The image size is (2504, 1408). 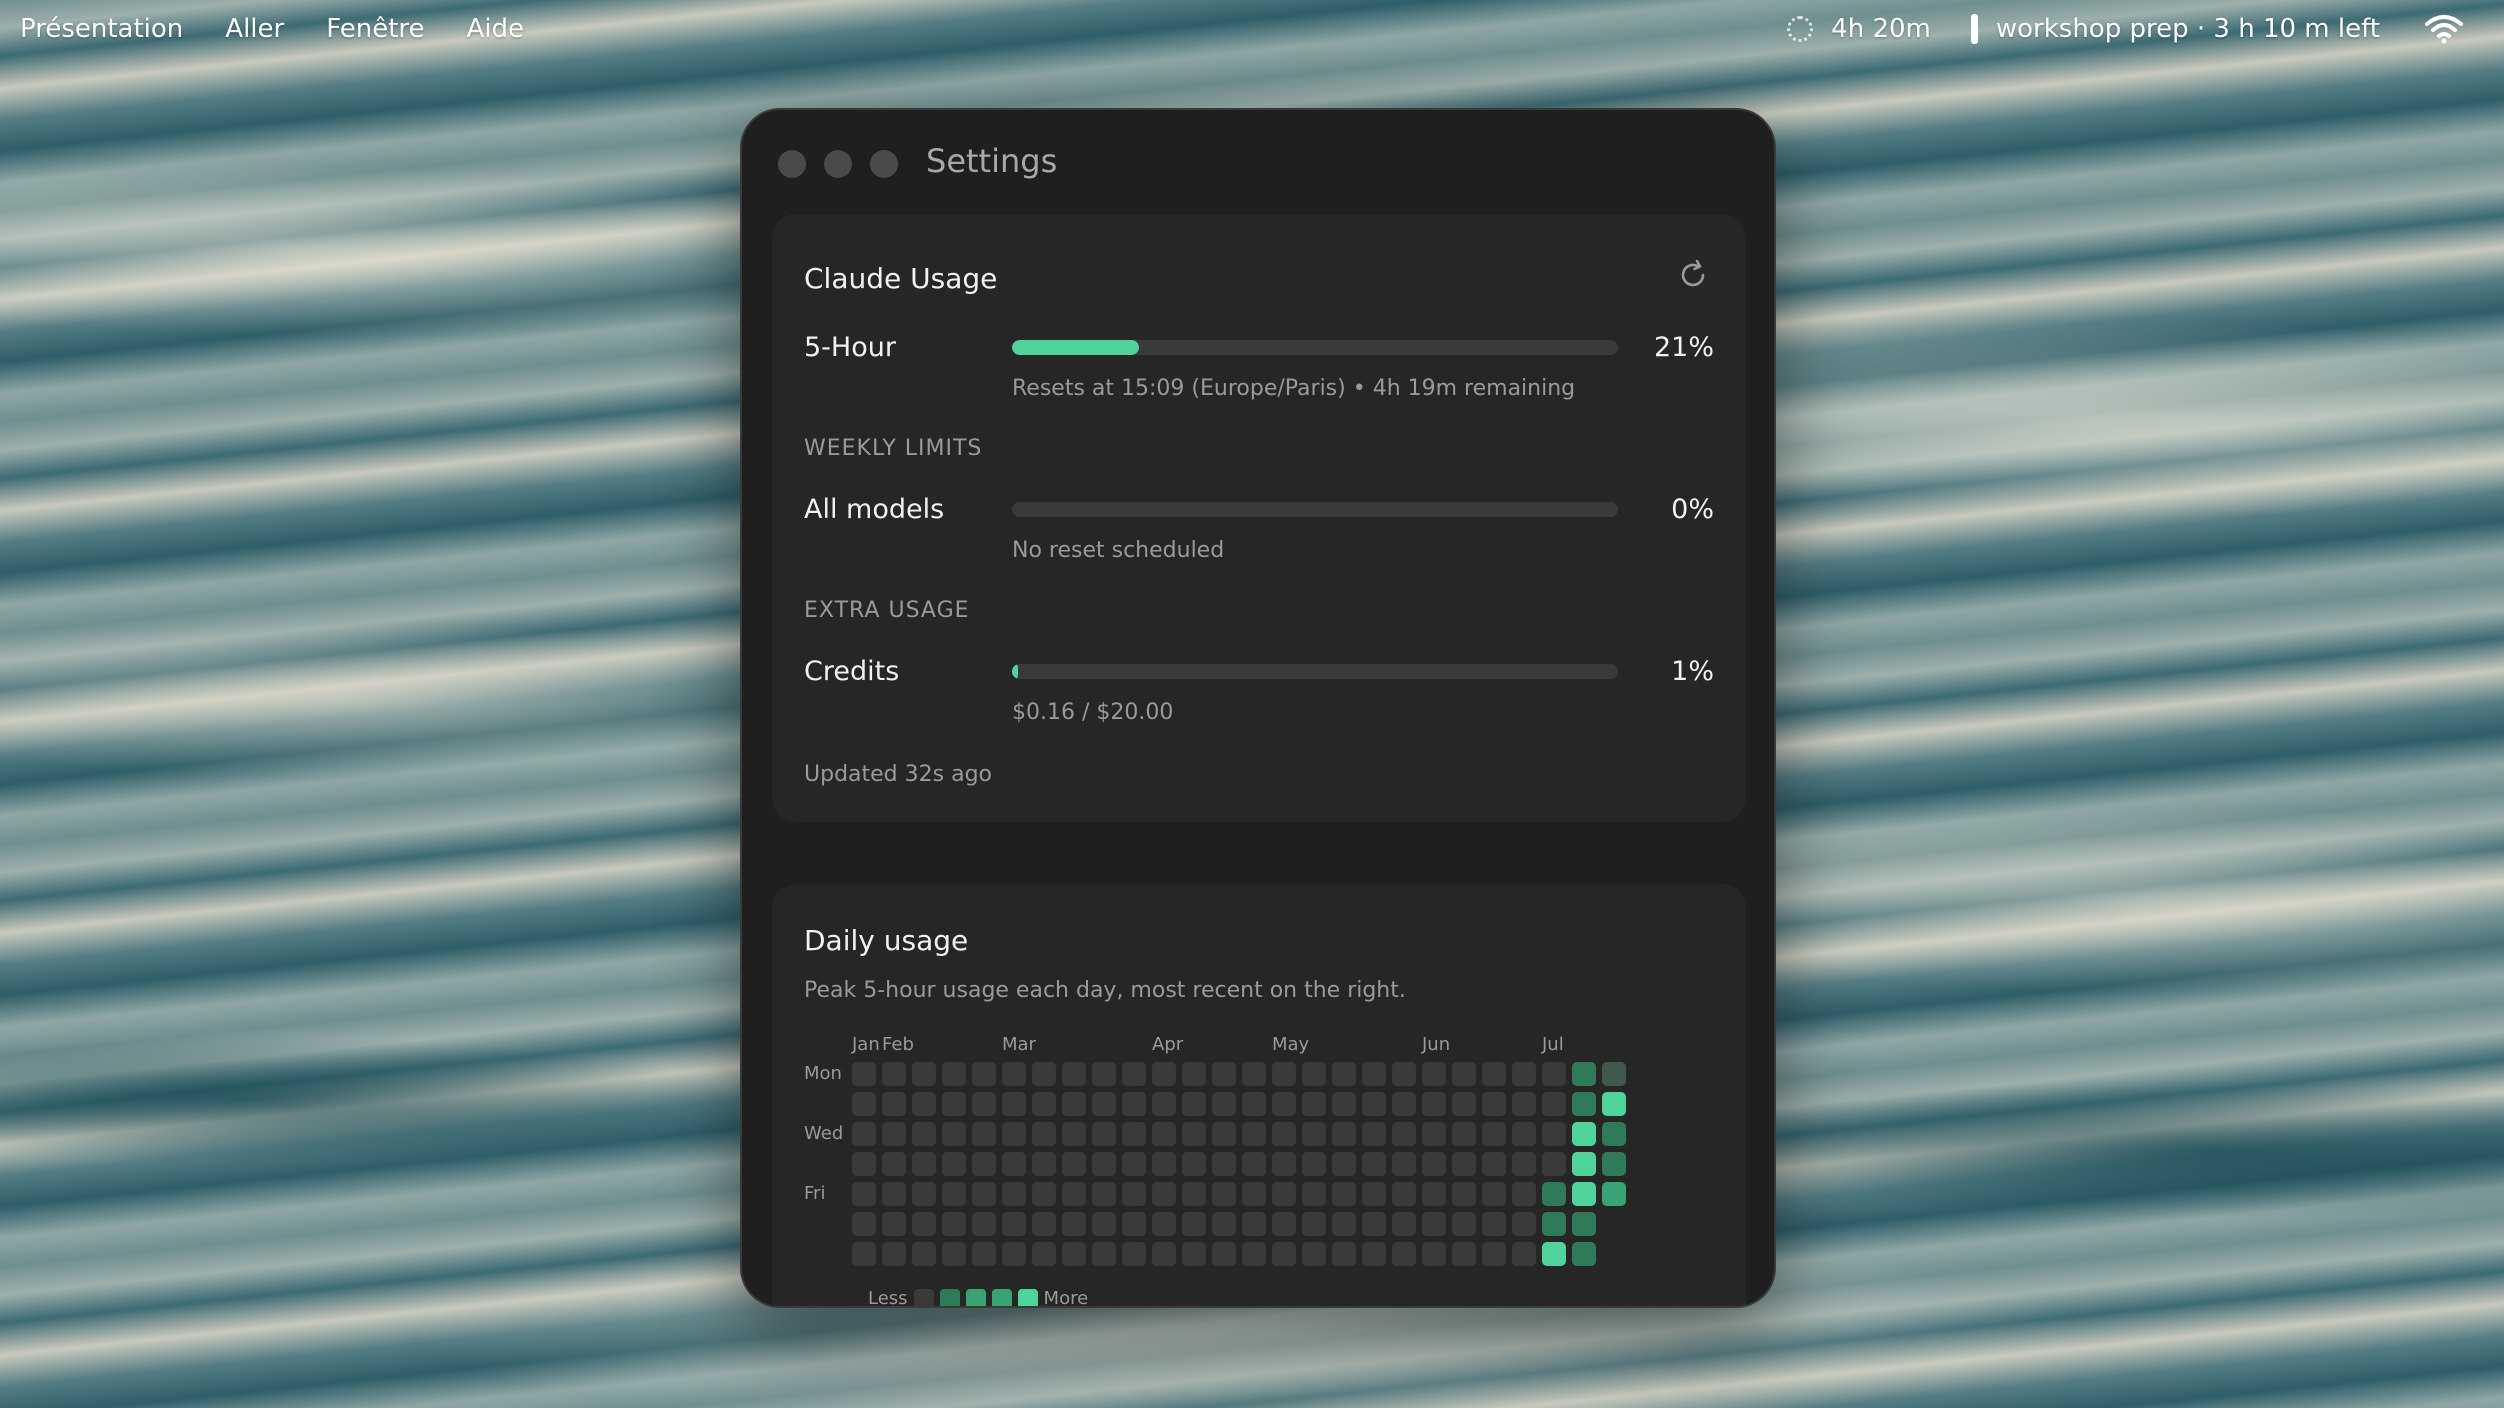 I want to click on wifi-icon, so click(x=2444, y=29).